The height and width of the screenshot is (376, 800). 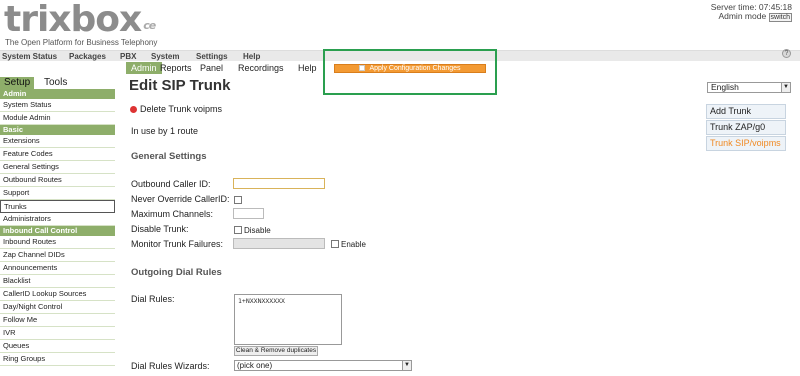 I want to click on submenu-reports: Reports, so click(x=176, y=68).